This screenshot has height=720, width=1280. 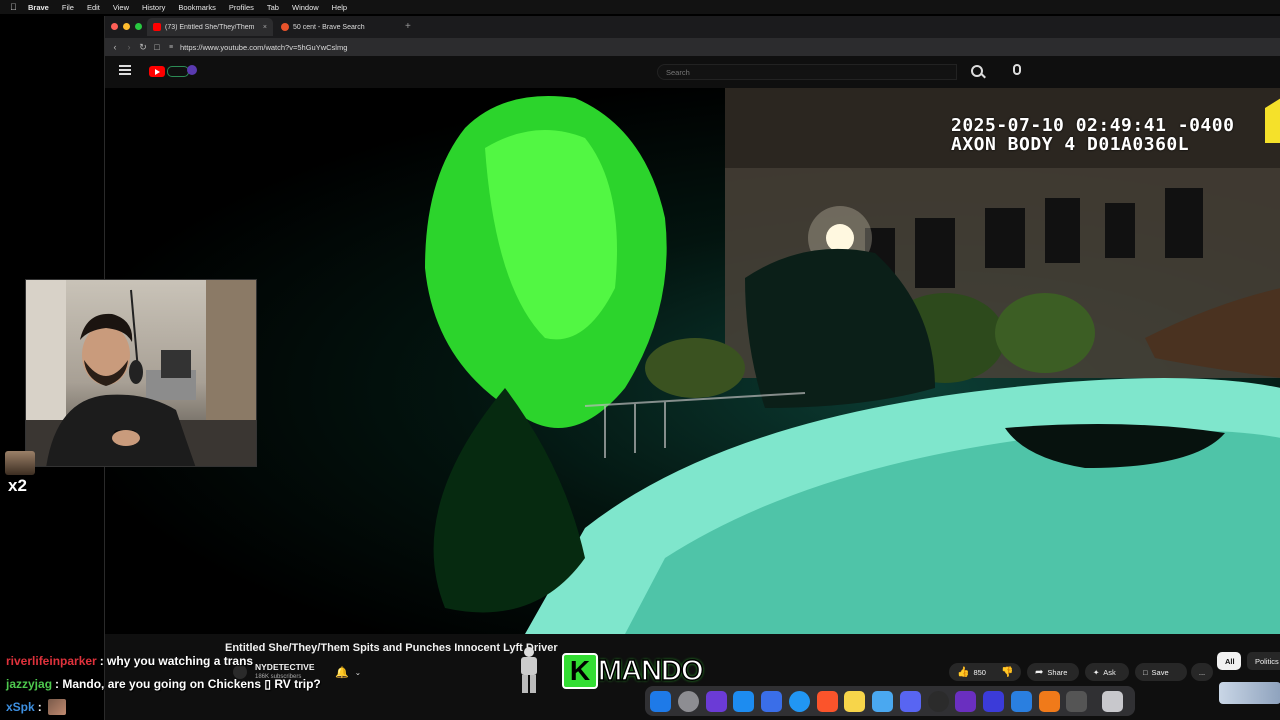 I want to click on back-icon: ‹, so click(x=115, y=47).